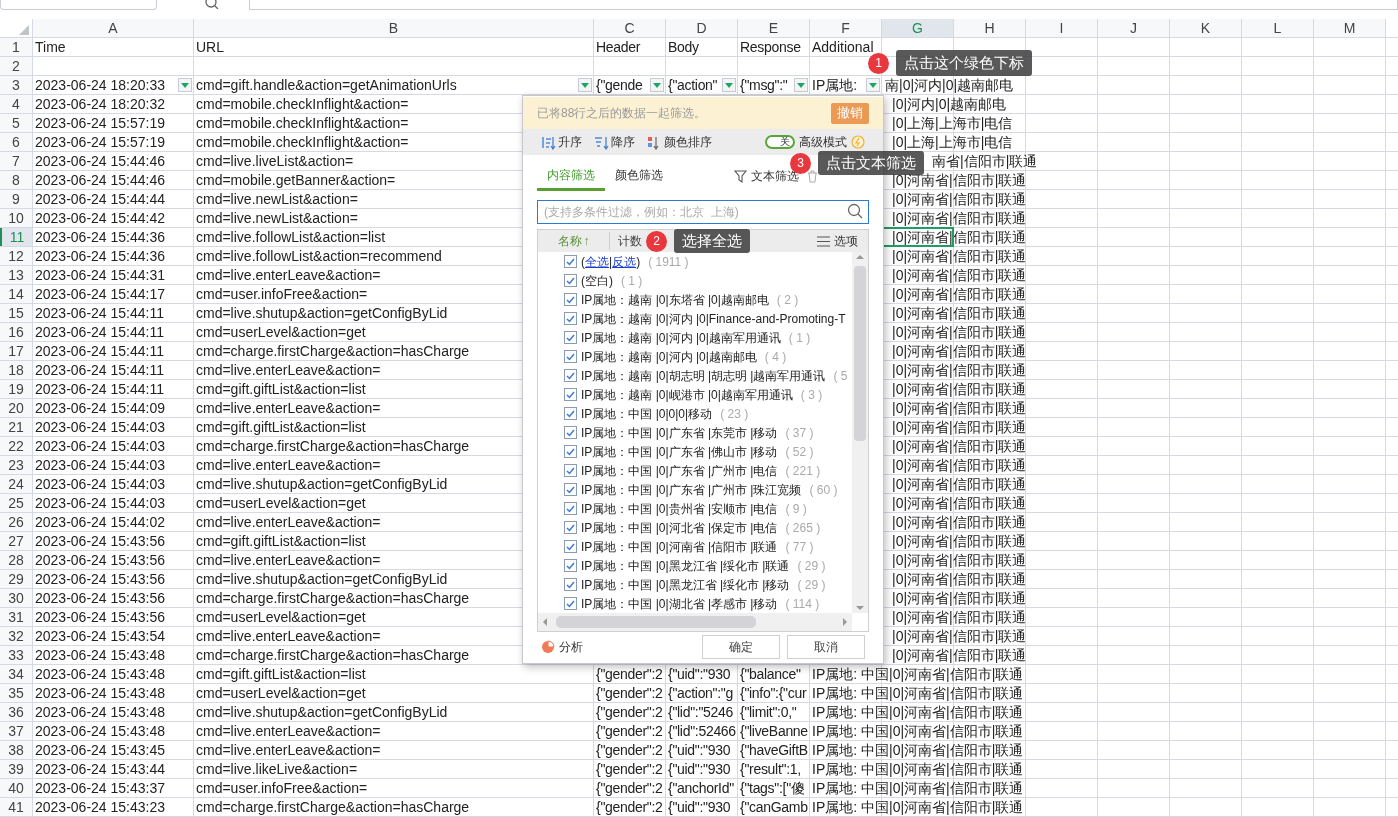 The height and width of the screenshot is (817, 1398). Describe the element at coordinates (16, 161) in the screenshot. I see `row-header: 7` at that location.